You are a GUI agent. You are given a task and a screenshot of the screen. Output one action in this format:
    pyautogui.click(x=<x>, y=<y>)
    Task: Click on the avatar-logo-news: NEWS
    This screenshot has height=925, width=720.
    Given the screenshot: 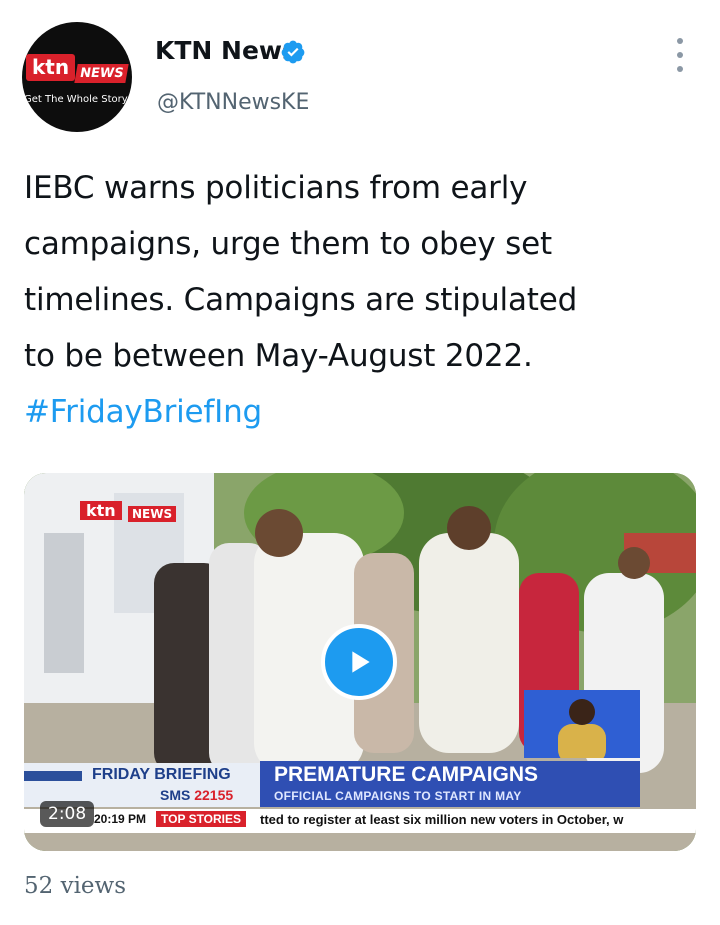 What is the action you would take?
    pyautogui.click(x=102, y=73)
    